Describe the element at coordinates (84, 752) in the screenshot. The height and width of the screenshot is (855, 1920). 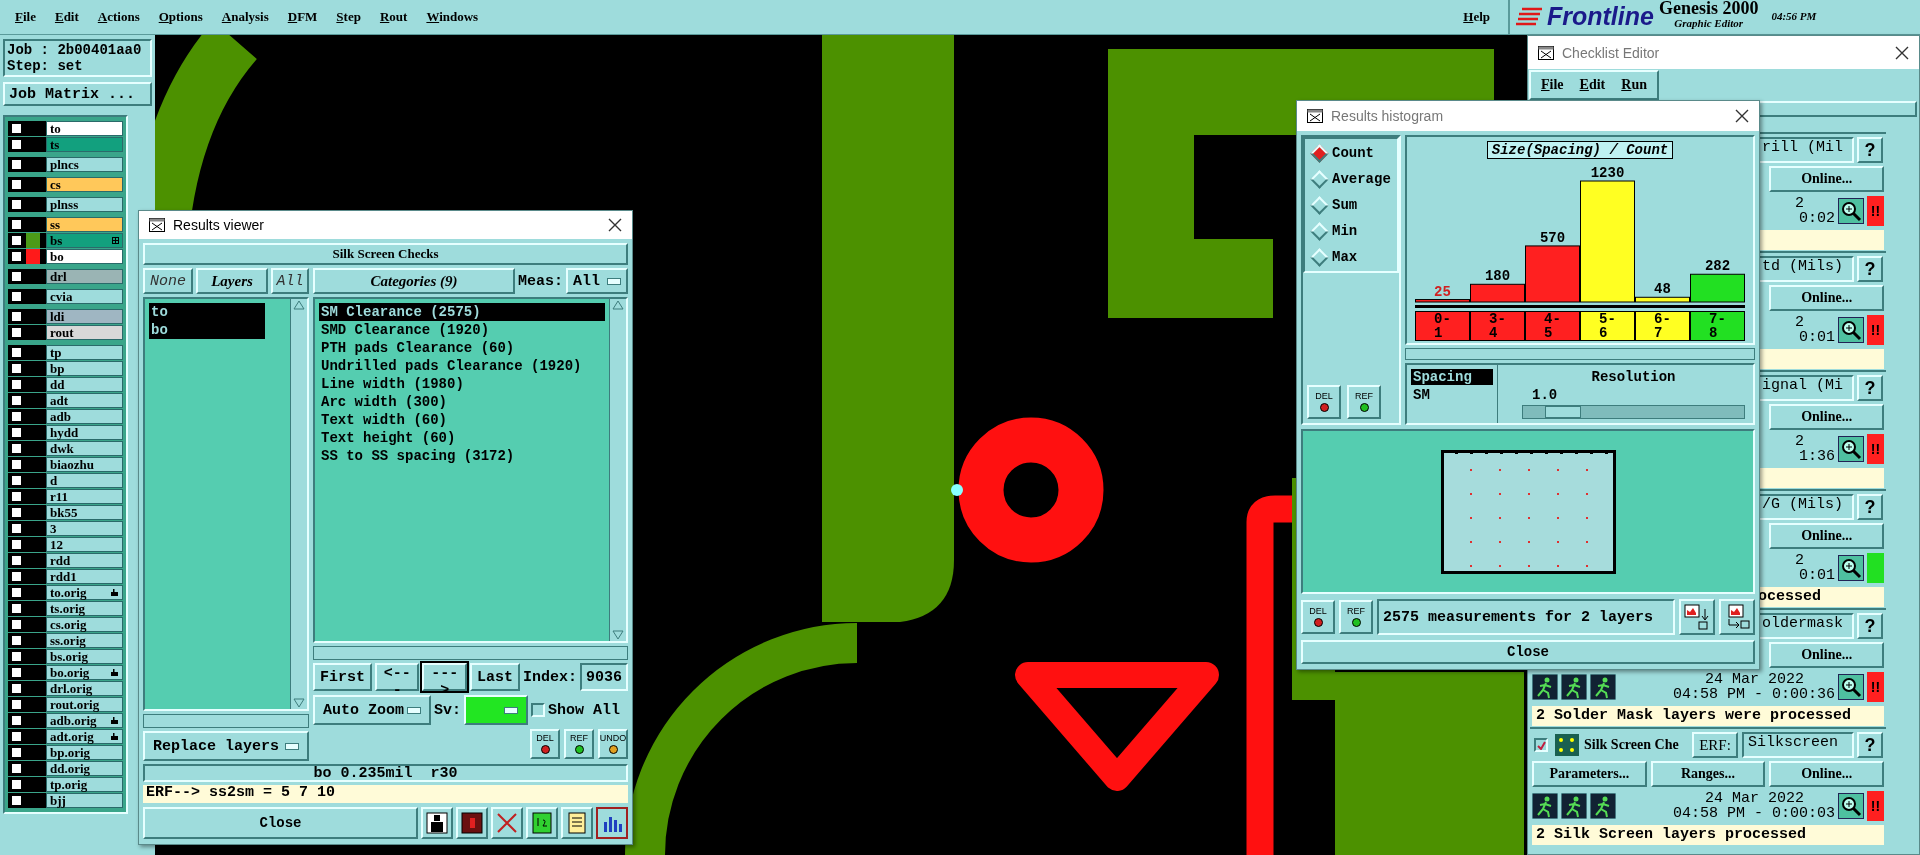
I see `layer-name: bp.orig` at that location.